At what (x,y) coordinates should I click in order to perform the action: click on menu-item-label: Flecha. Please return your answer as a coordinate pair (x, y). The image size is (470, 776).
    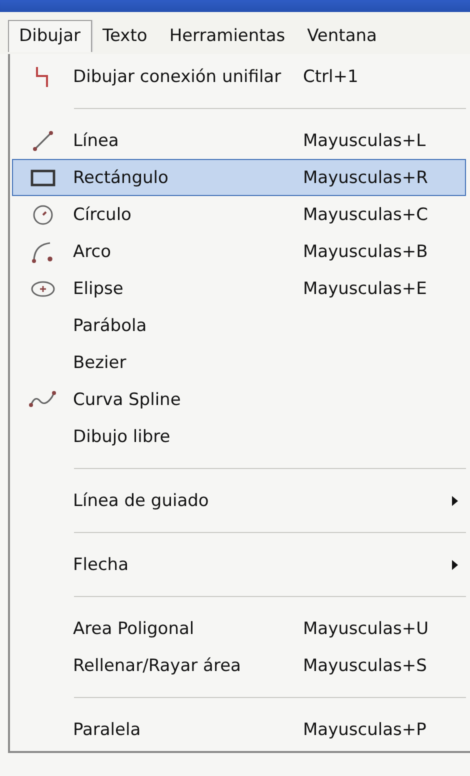
    Looking at the image, I should click on (101, 564).